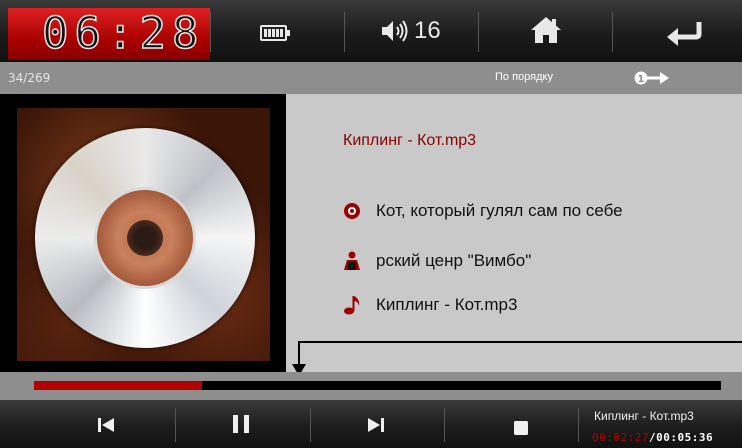 The width and height of the screenshot is (742, 448). What do you see at coordinates (641, 79) in the screenshot?
I see `svg-text: 1` at bounding box center [641, 79].